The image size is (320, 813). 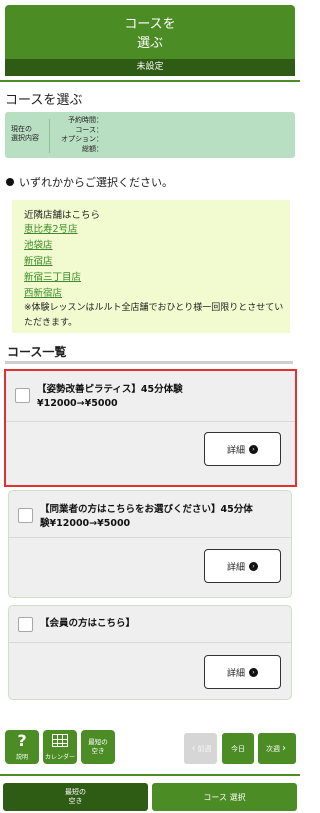 I want to click on step-title: コースを 選ぶ, so click(x=150, y=34).